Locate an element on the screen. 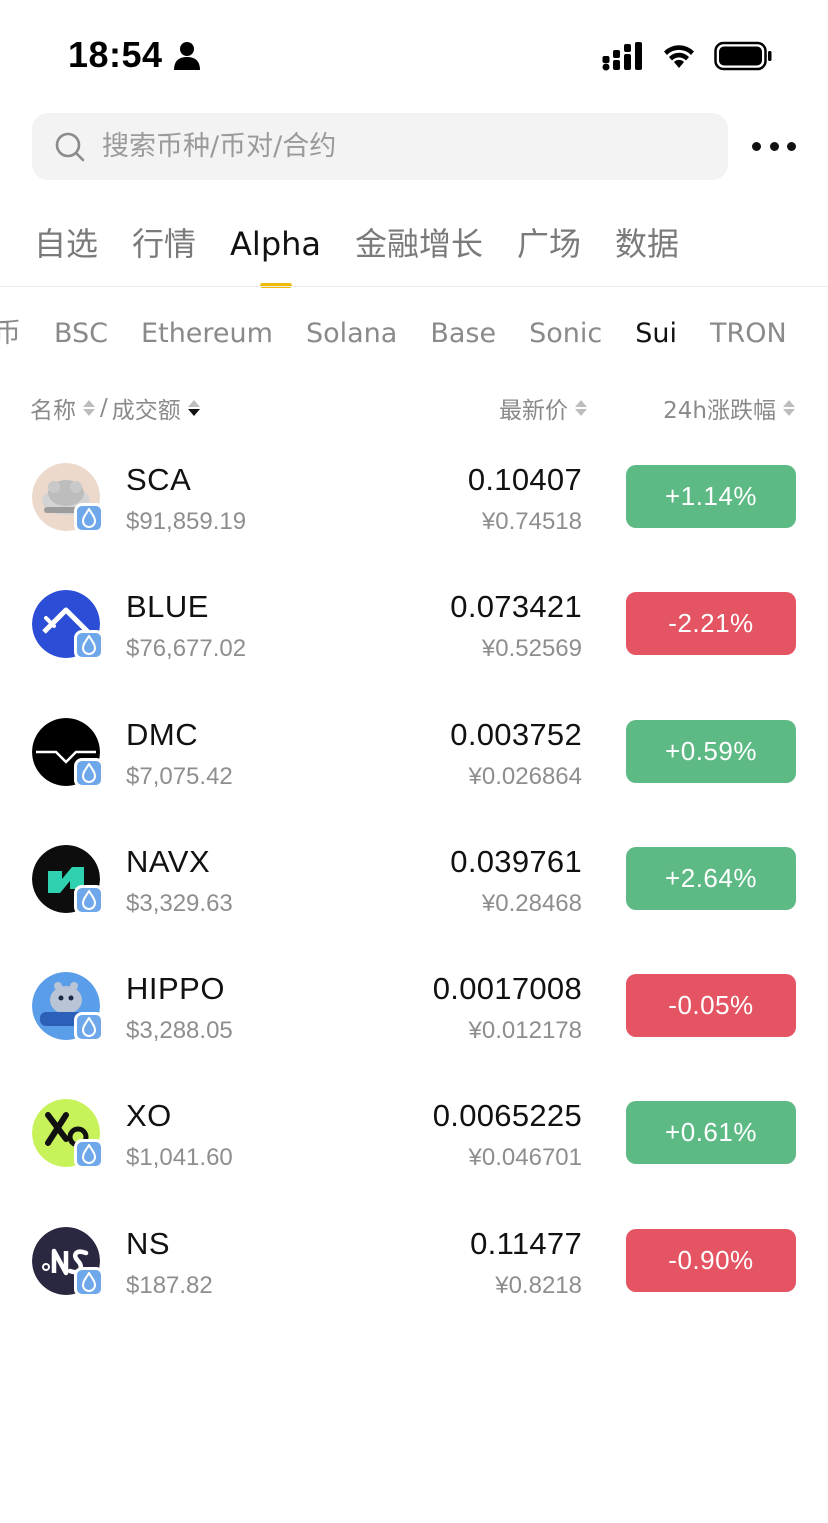 The image size is (828, 1523). change-badge: -0.05% is located at coordinates (711, 1006).